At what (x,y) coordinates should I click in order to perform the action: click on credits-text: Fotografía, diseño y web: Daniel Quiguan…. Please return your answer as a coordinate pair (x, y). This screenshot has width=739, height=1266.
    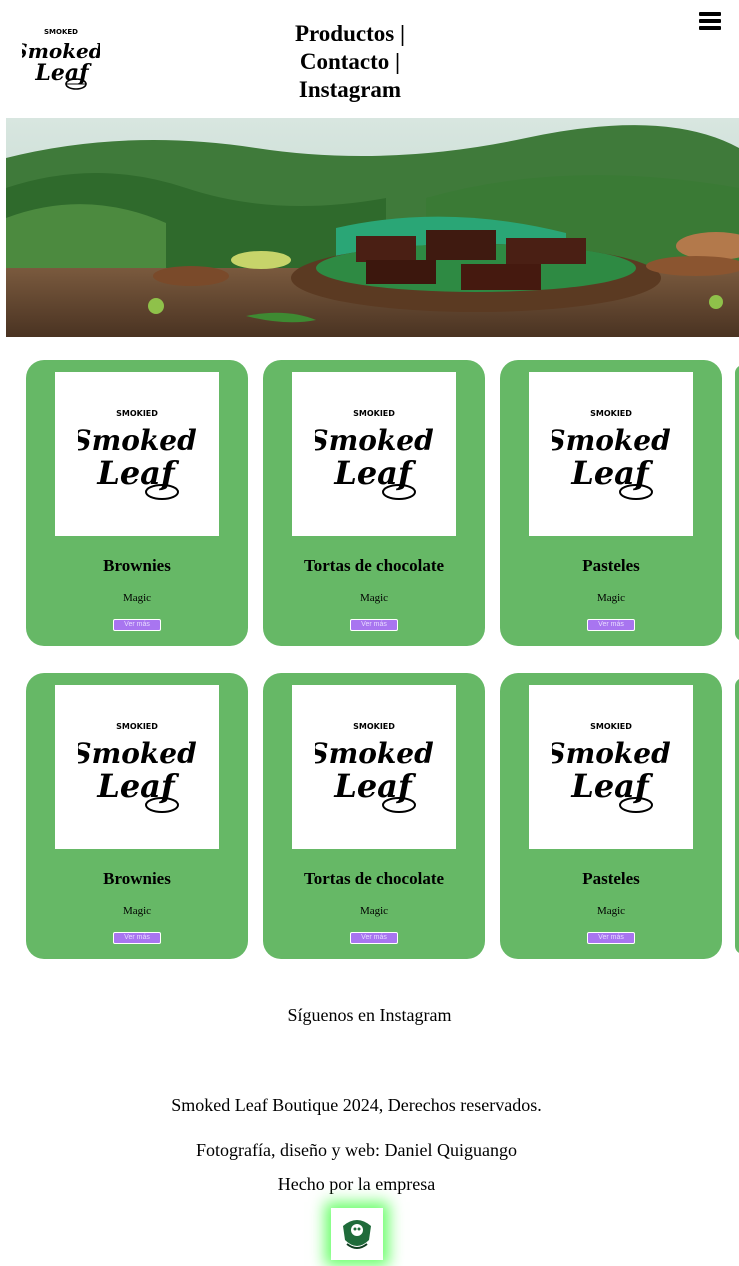
    Looking at the image, I should click on (356, 1150).